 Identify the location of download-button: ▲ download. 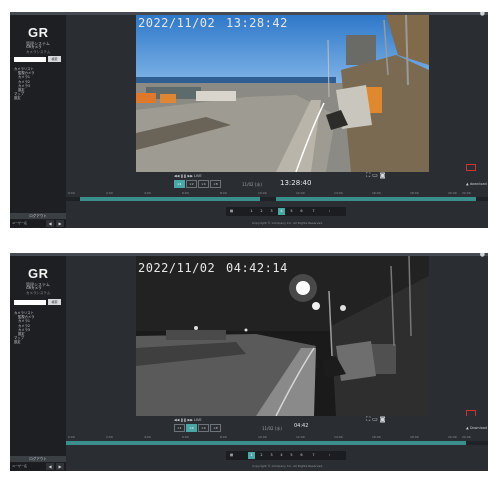
(476, 184).